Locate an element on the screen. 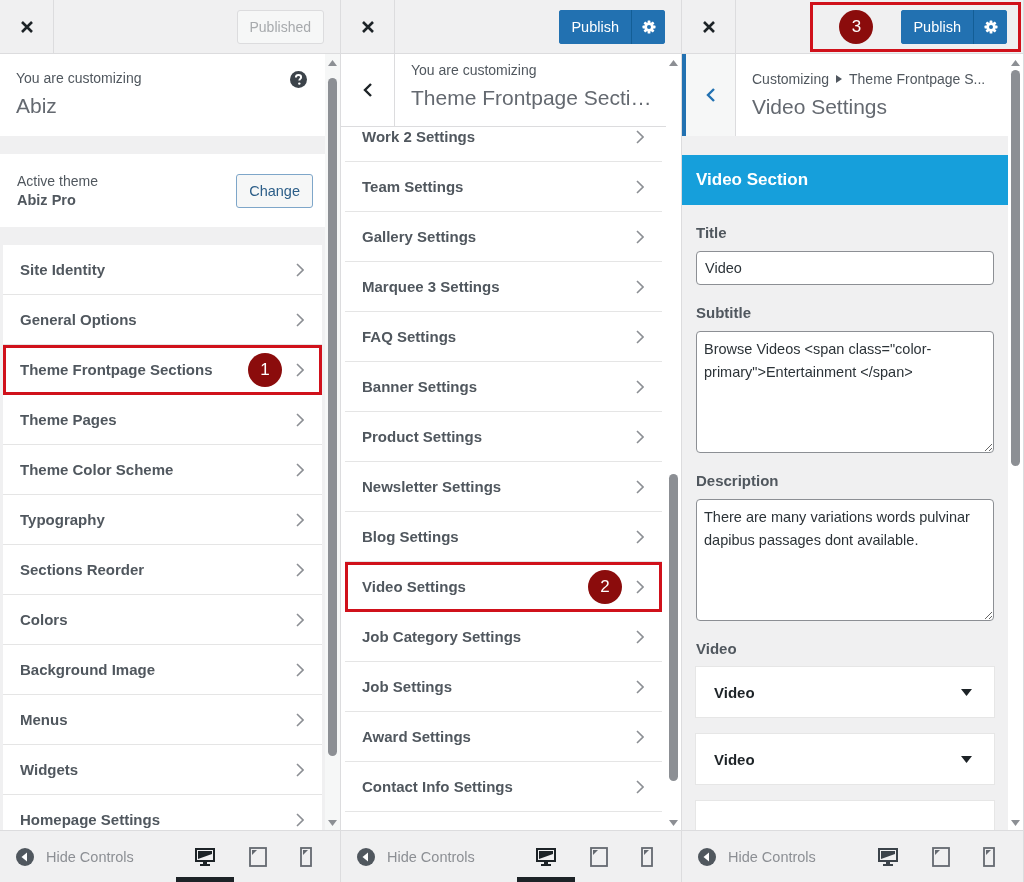  text-area: Browse Videos <span class="color-primary">Entertainment </span> is located at coordinates (845, 392).